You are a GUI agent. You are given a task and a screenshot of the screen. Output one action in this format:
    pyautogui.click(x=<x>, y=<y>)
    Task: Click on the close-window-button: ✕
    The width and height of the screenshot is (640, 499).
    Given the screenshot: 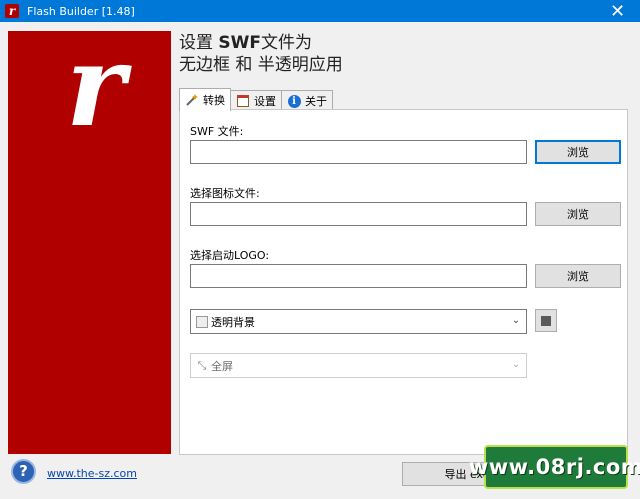 What is the action you would take?
    pyautogui.click(x=617, y=11)
    